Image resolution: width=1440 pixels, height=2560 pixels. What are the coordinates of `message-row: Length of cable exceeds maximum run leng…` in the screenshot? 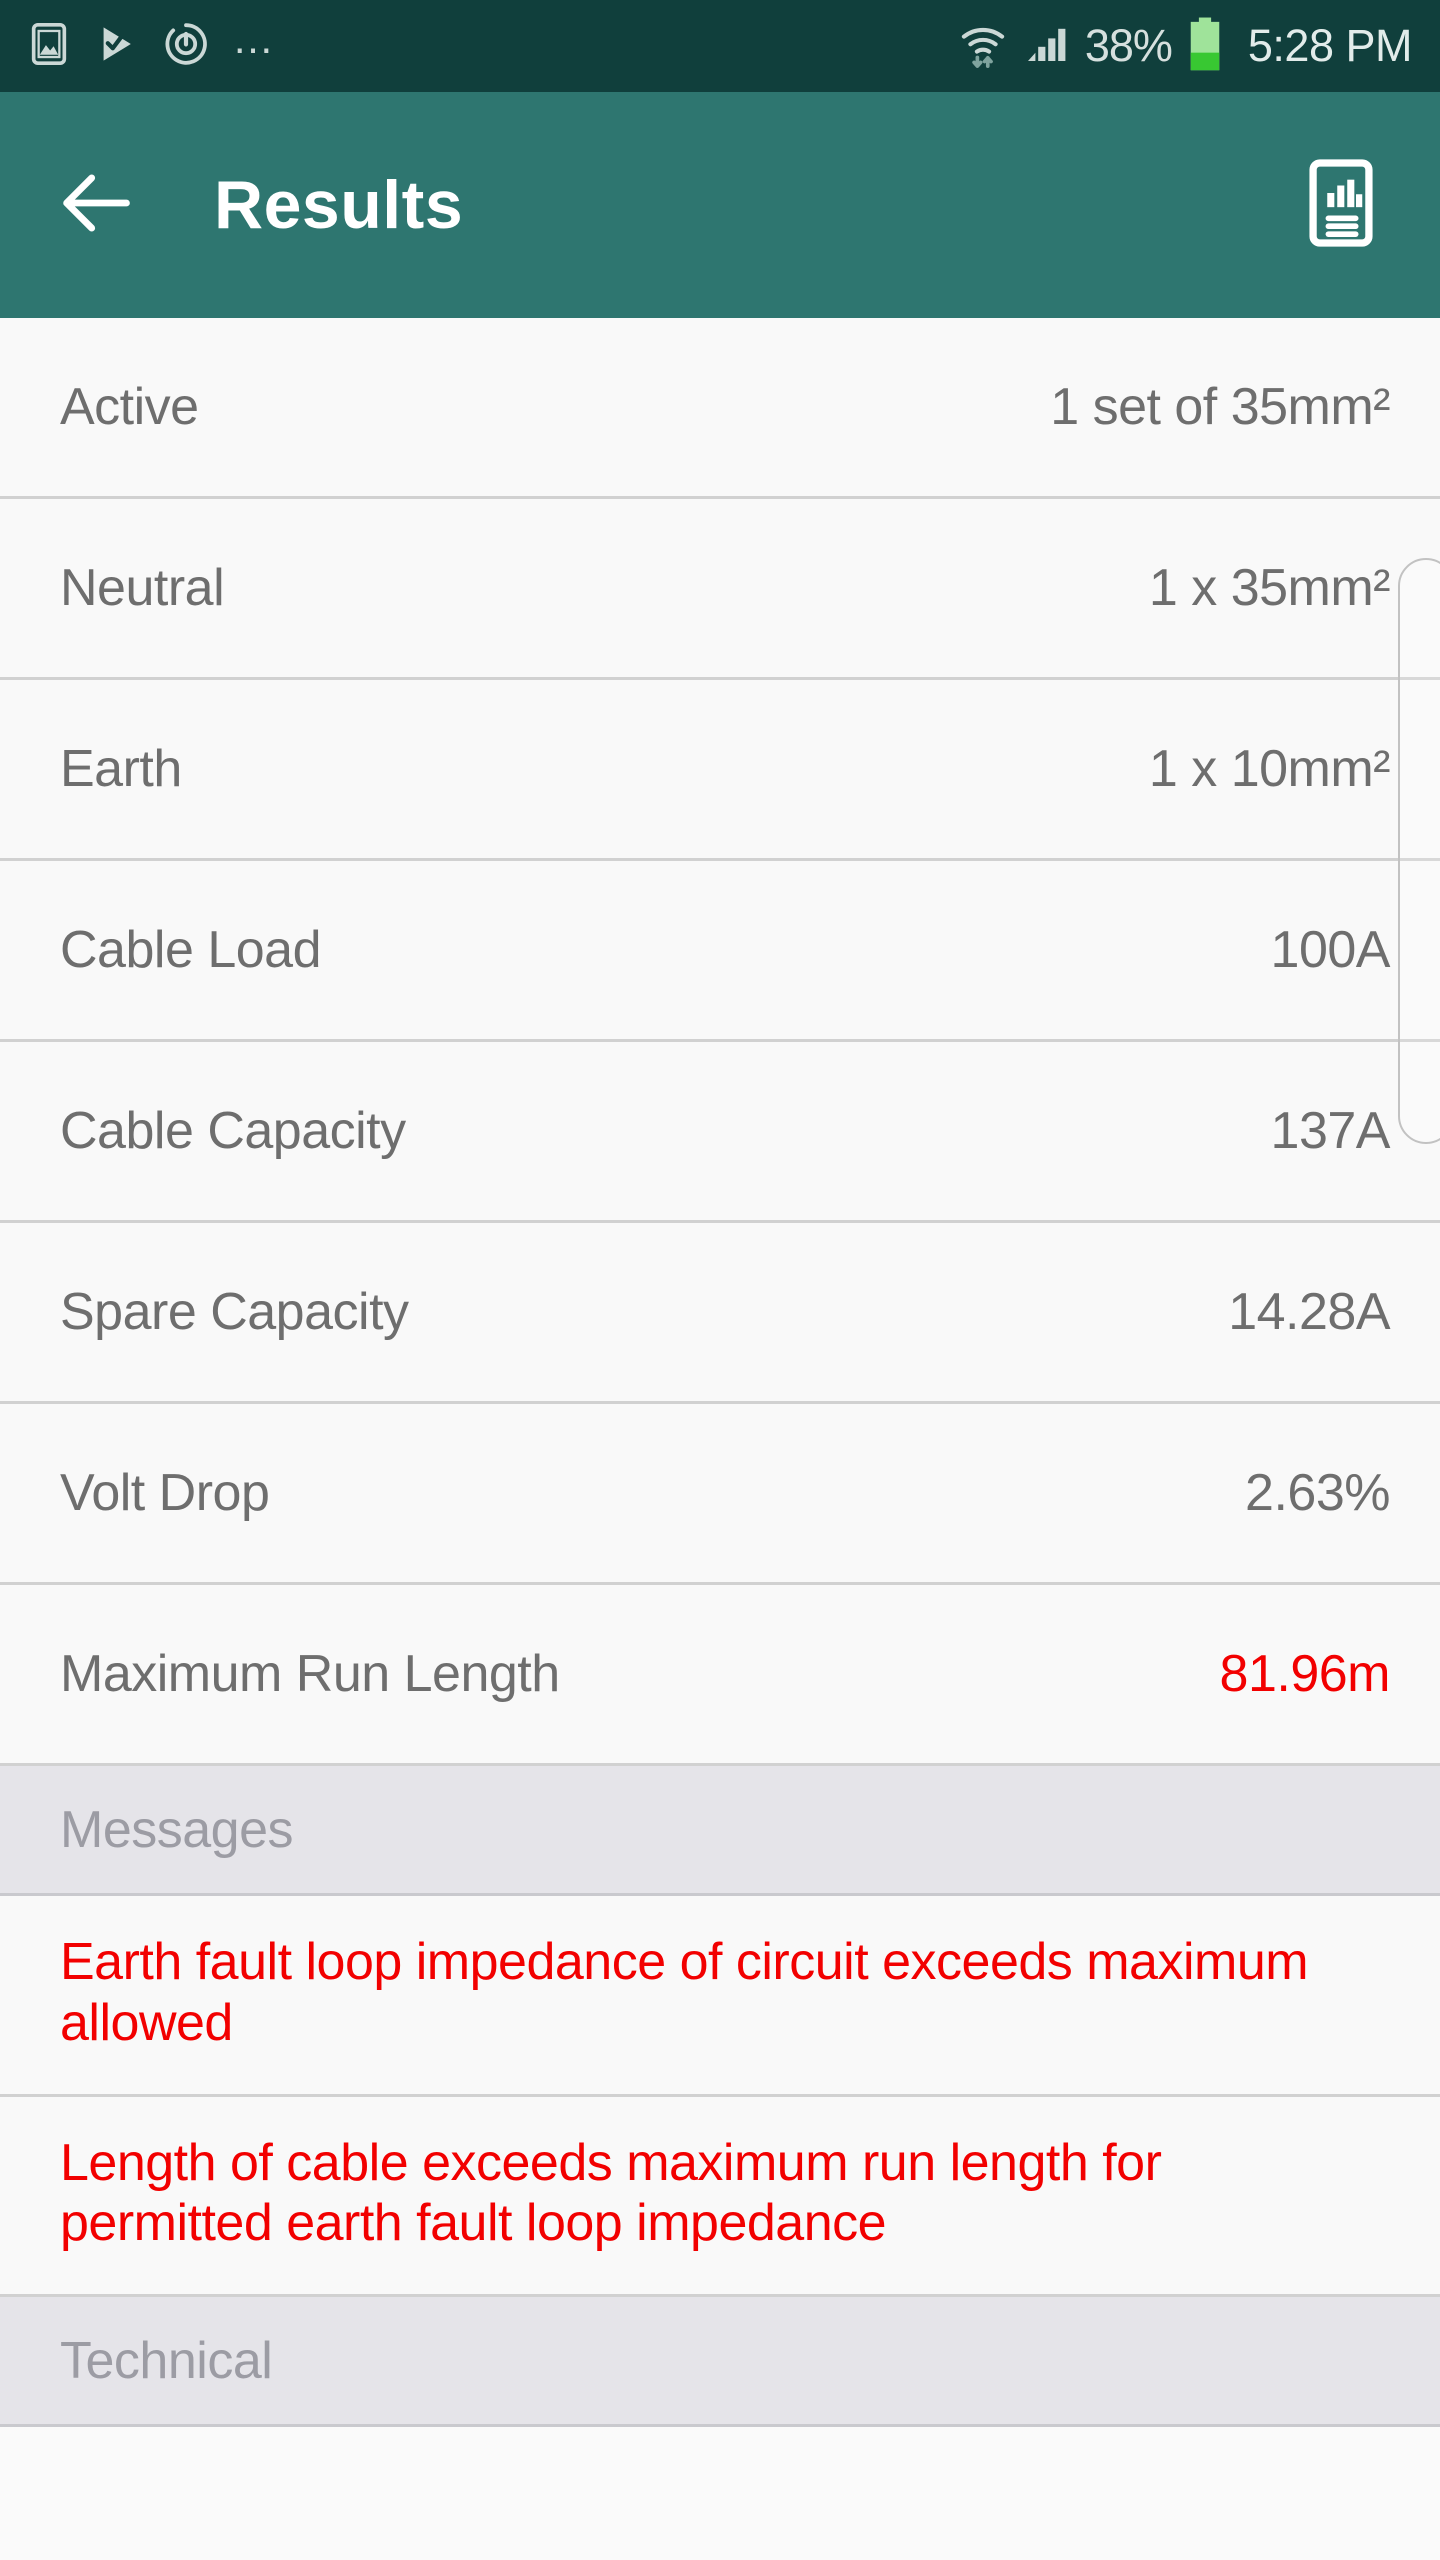 It's located at (720, 2197).